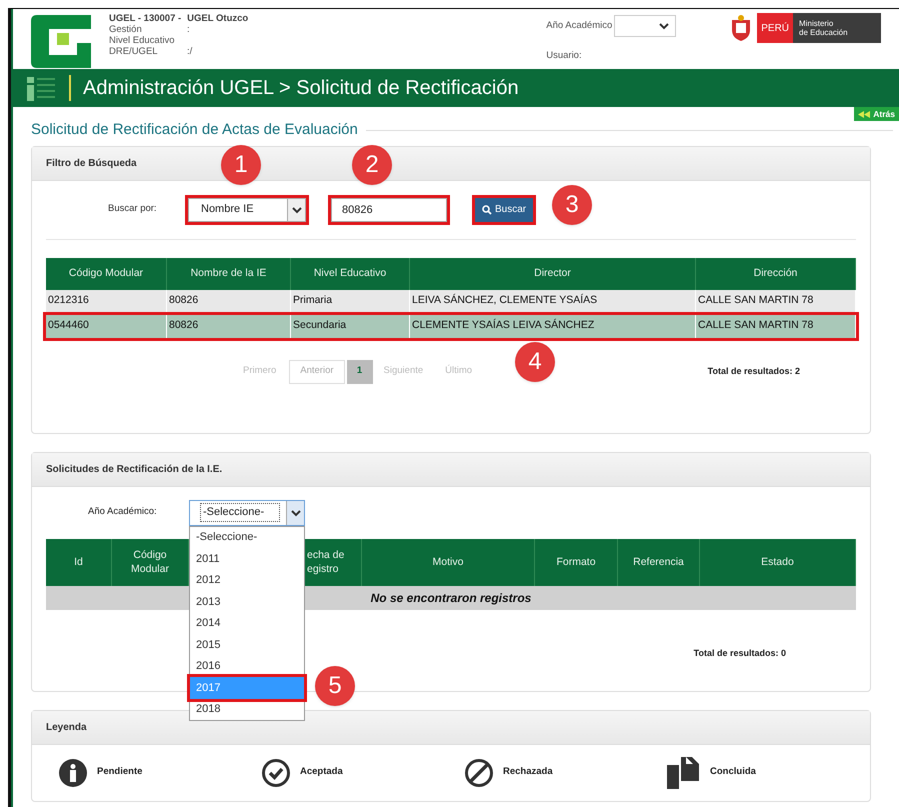  I want to click on info-label: DRE/UGEL, so click(134, 51).